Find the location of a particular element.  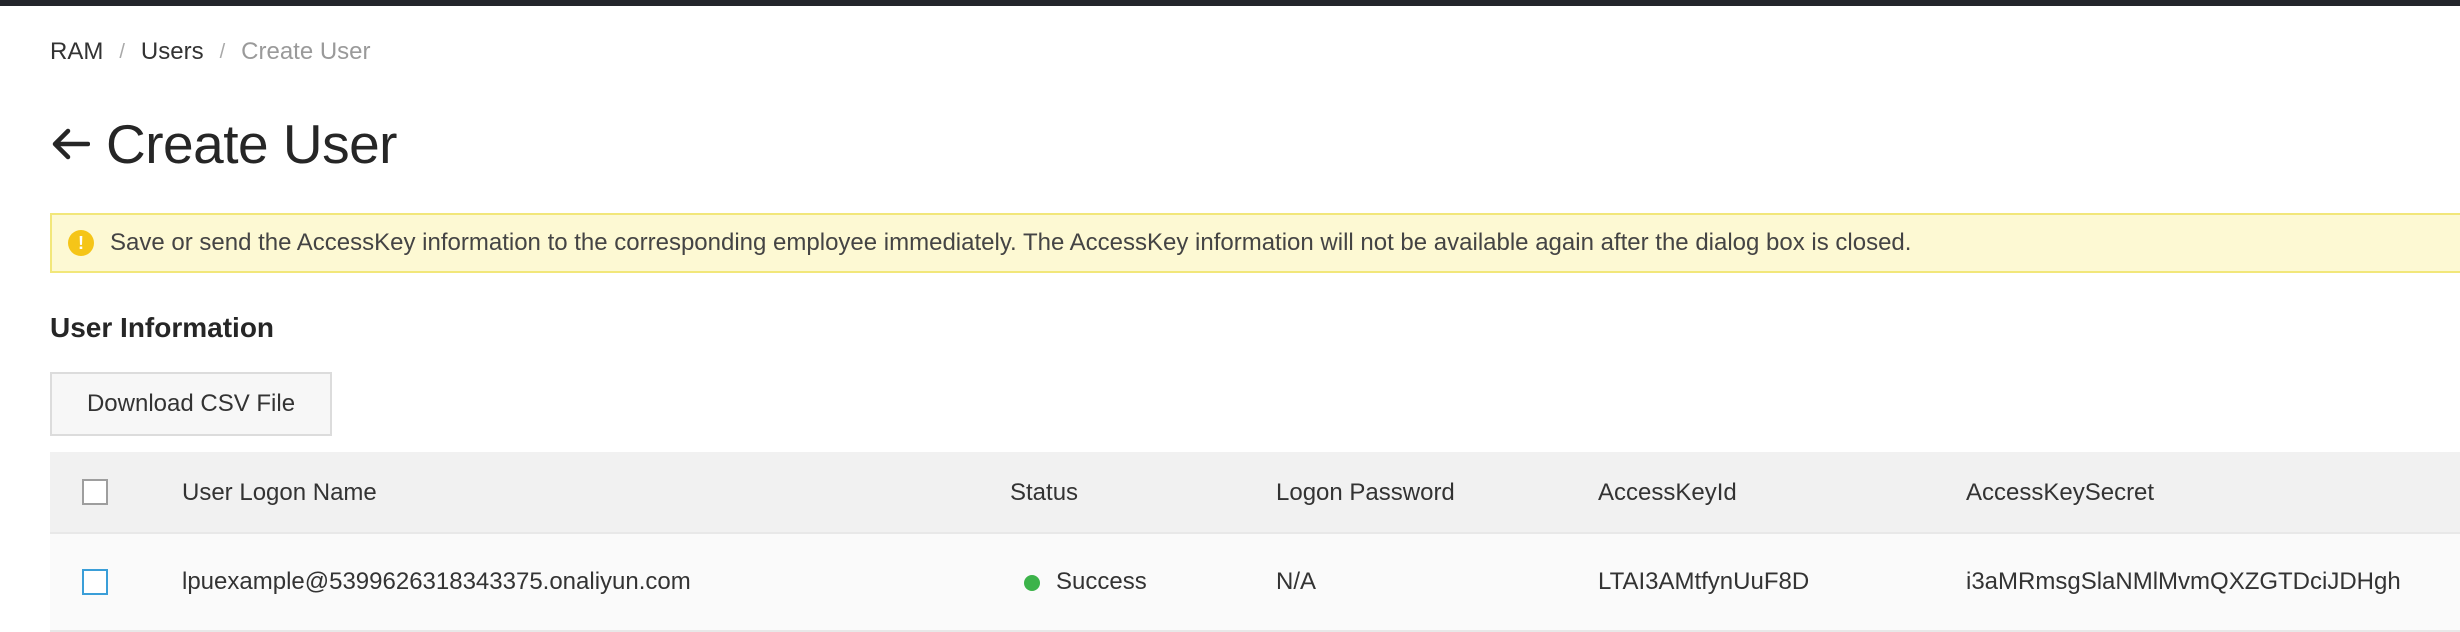

cell-access-key-secret: i3aMRmsgSlaNMlMvmQXZGTDciJDHgh is located at coordinates (2183, 581).